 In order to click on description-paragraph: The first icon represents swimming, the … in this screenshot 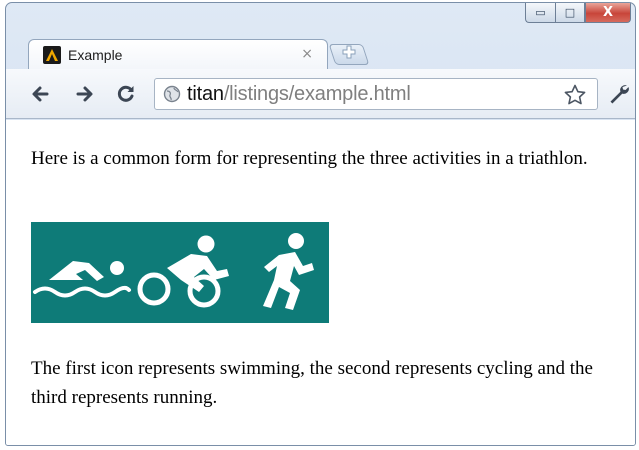, I will do `click(312, 383)`.